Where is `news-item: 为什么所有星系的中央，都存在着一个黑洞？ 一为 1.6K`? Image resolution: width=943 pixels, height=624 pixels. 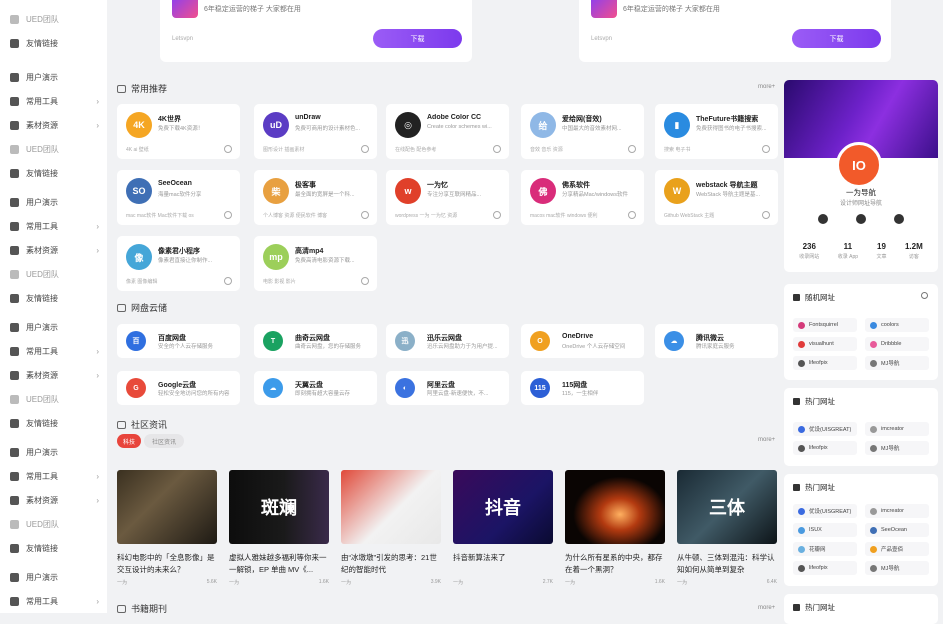
news-item: 为什么所有星系的中央，都存在着一个黑洞？ 一为 1.6K is located at coordinates (615, 528).